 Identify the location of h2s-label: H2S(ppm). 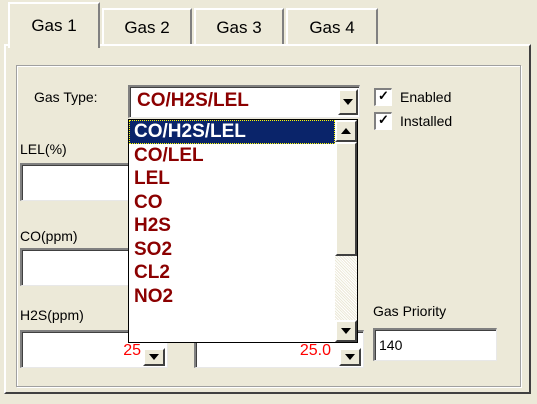
(52, 315).